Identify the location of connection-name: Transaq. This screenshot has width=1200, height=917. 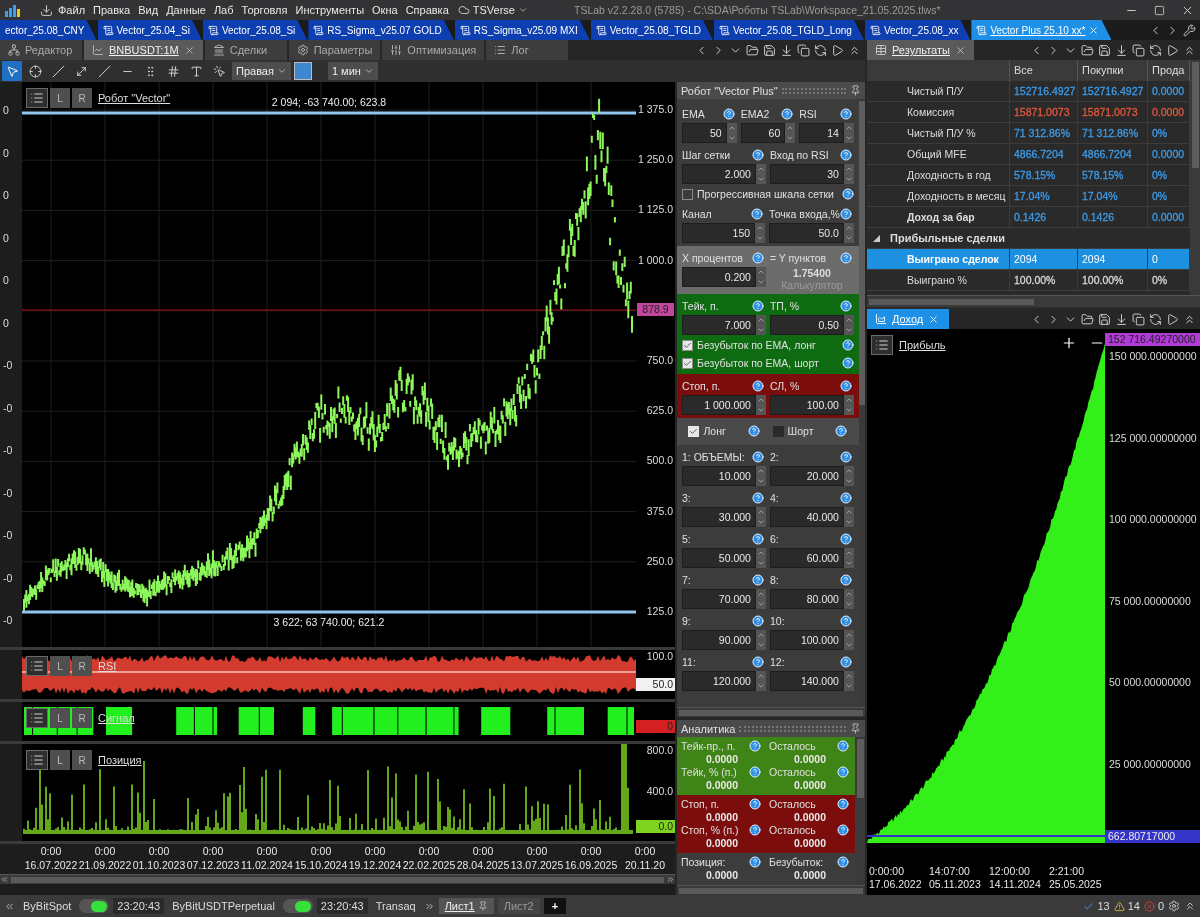
(395, 906).